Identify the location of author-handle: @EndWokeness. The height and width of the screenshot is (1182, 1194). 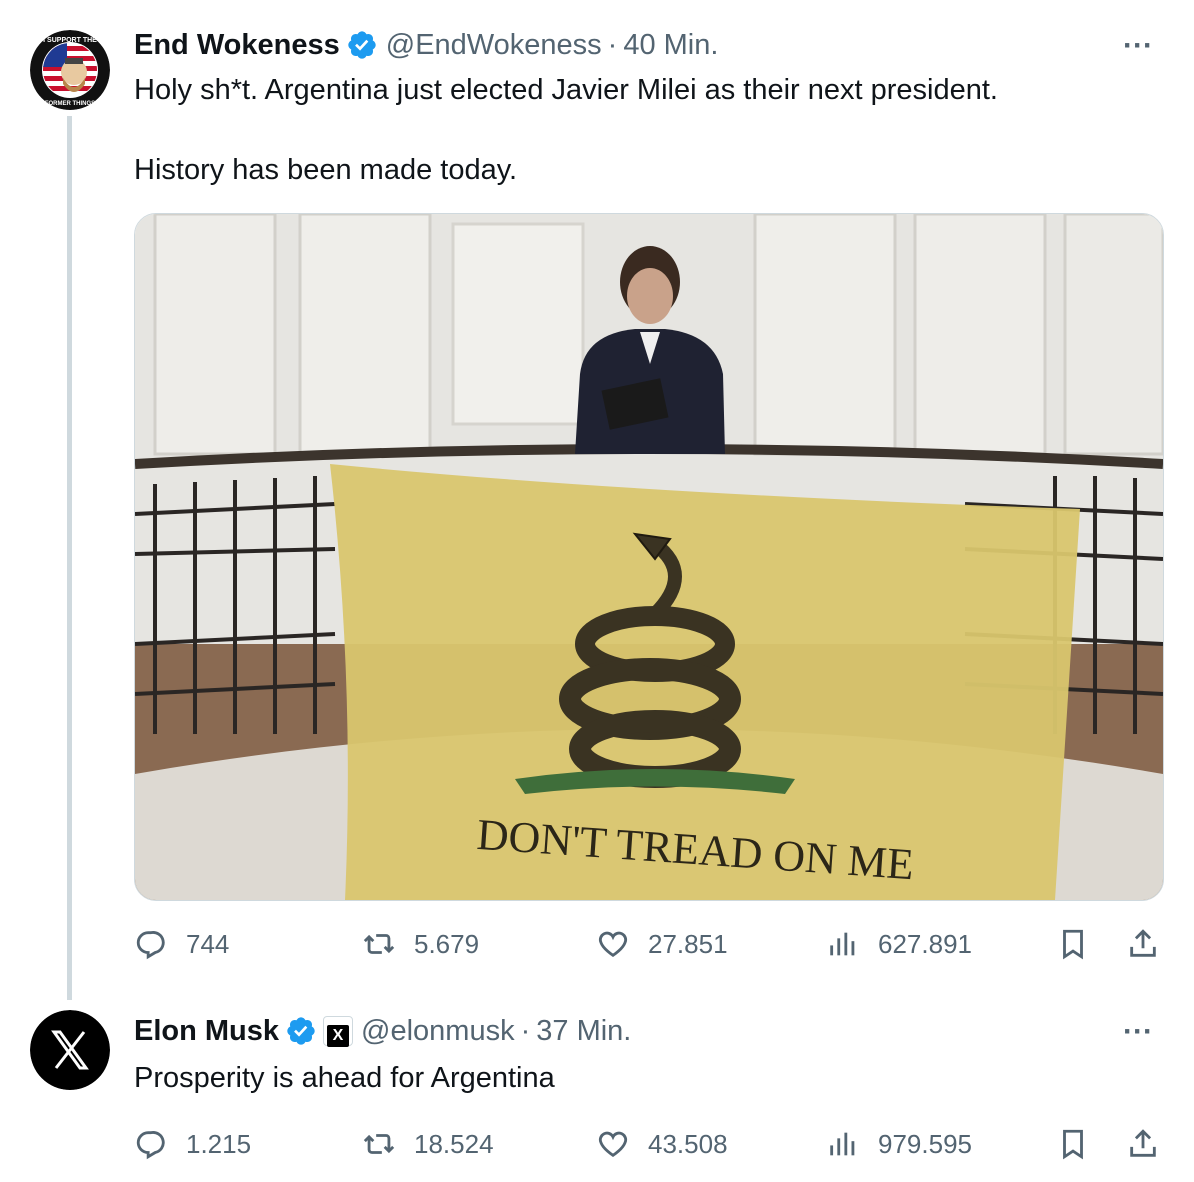
(494, 45).